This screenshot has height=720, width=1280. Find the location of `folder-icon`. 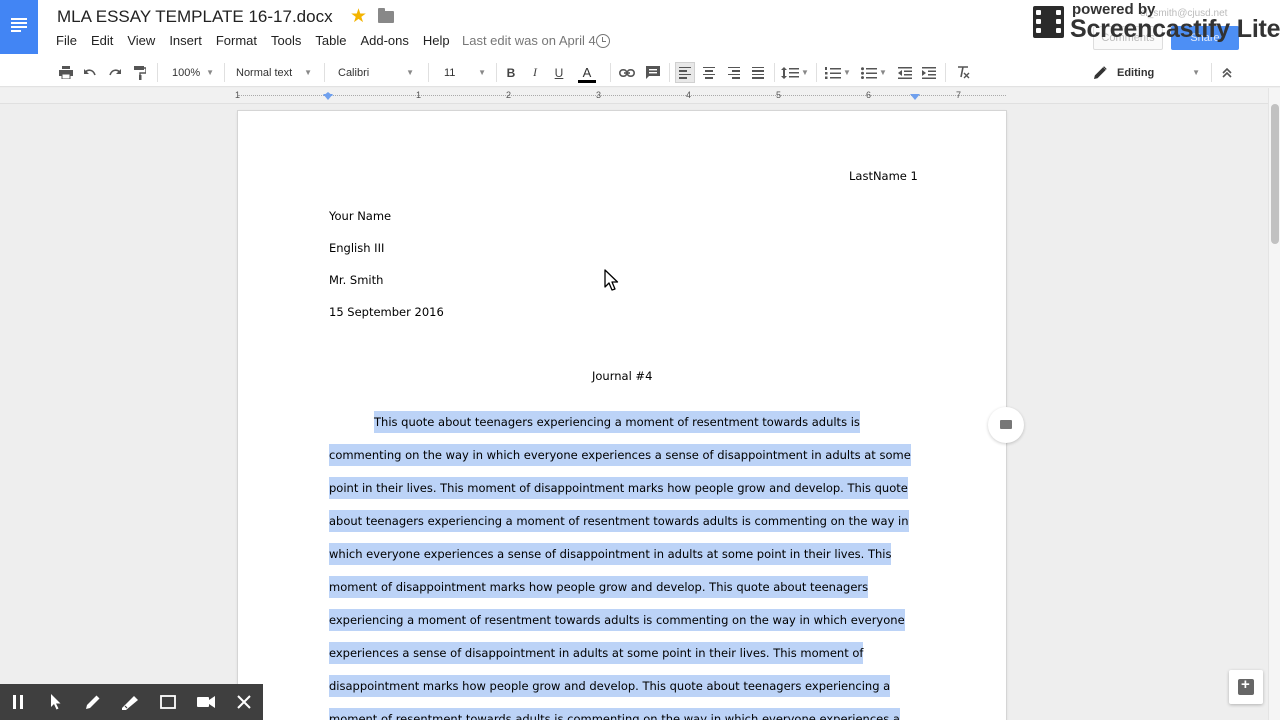

folder-icon is located at coordinates (386, 15).